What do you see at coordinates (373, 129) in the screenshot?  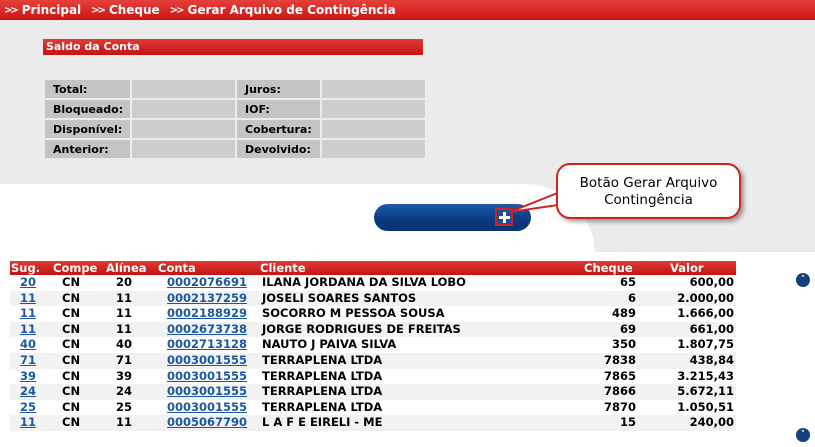 I see `saldo-value-cobertura` at bounding box center [373, 129].